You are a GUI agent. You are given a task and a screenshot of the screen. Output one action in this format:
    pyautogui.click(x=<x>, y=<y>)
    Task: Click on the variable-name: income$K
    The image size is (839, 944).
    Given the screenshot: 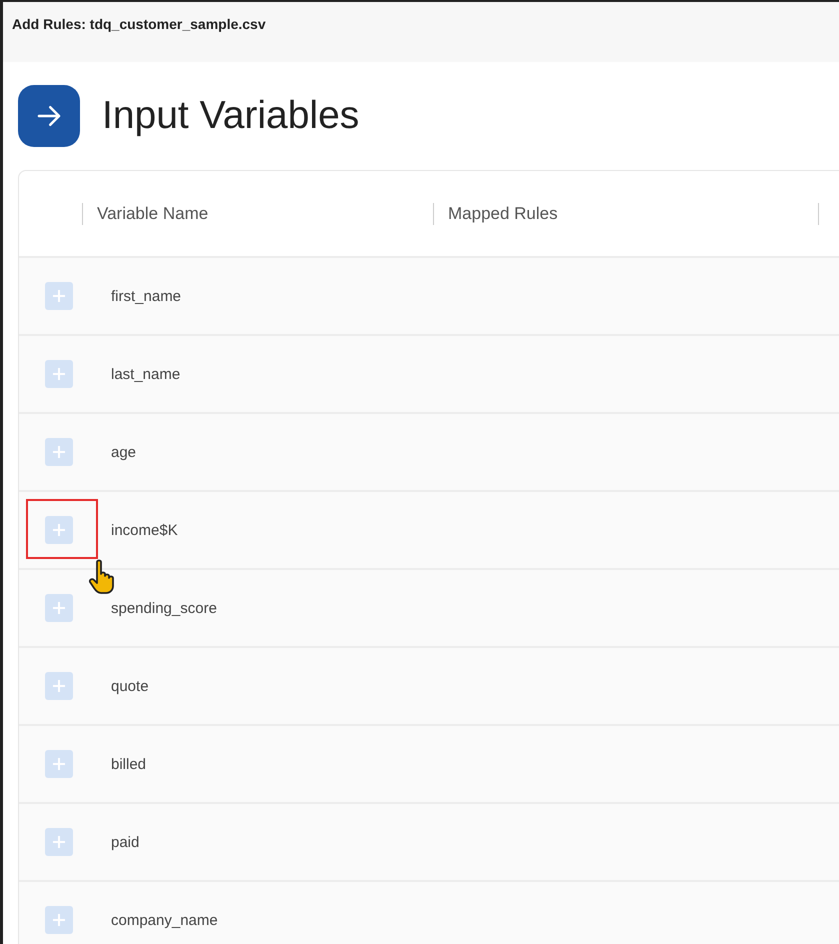 What is the action you would take?
    pyautogui.click(x=144, y=530)
    